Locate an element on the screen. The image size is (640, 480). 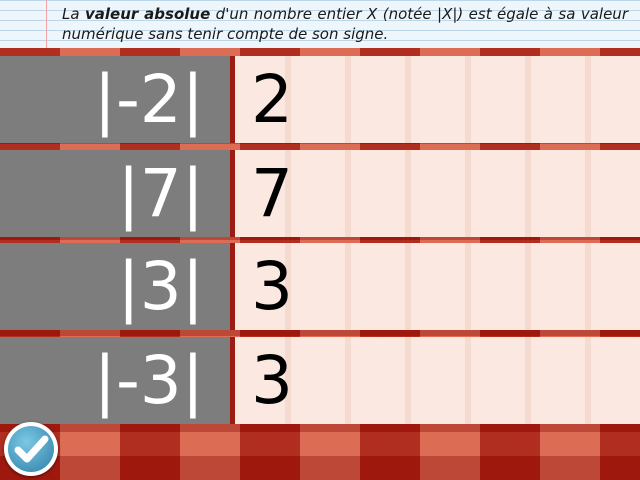
answer-text: 2 is located at coordinates (272, 99).